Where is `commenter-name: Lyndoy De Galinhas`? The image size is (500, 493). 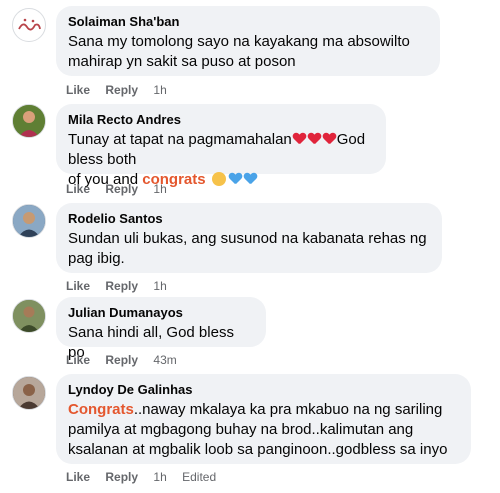 commenter-name: Lyndoy De Galinhas is located at coordinates (263, 389).